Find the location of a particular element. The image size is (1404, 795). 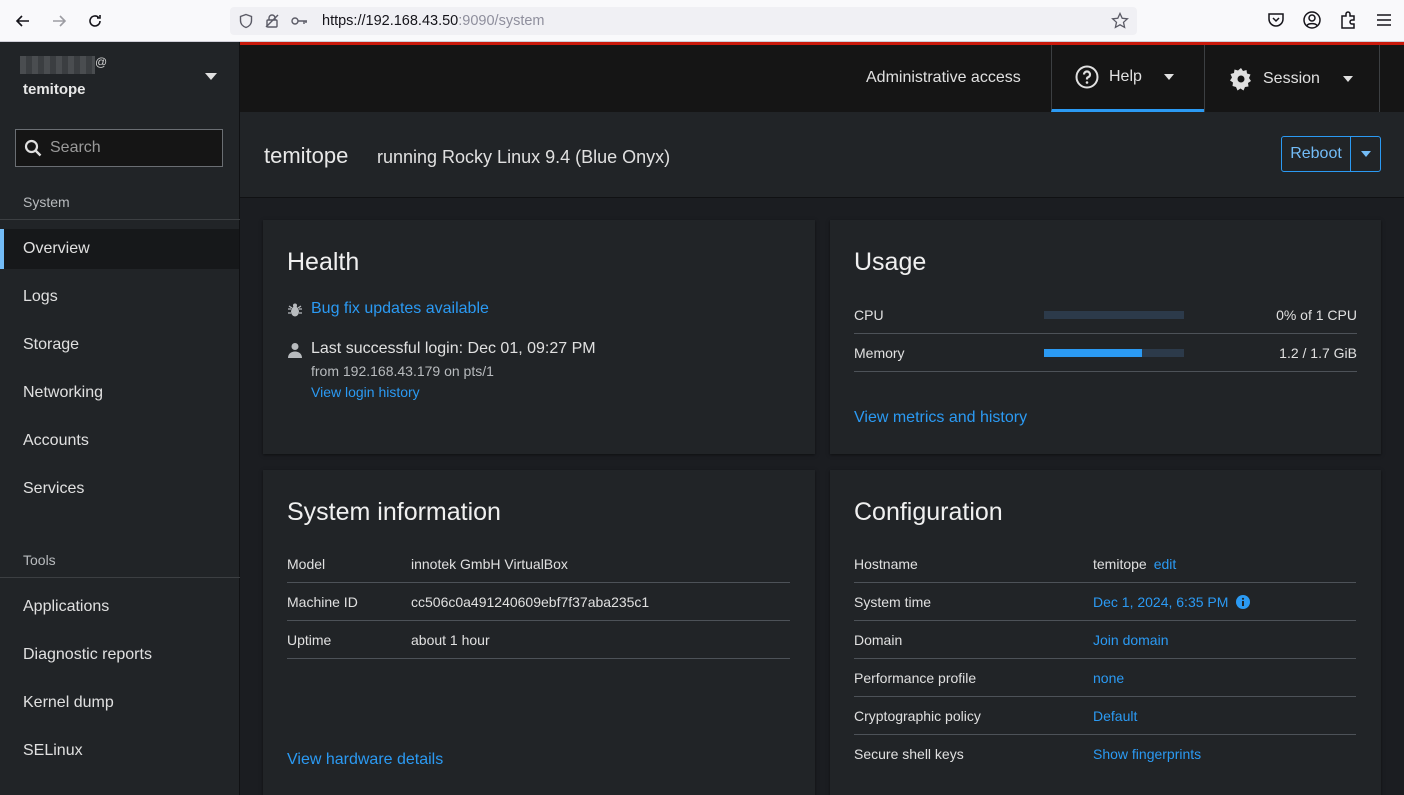

login-source: from 192.168.43.179 on pts/1 is located at coordinates (402, 371).